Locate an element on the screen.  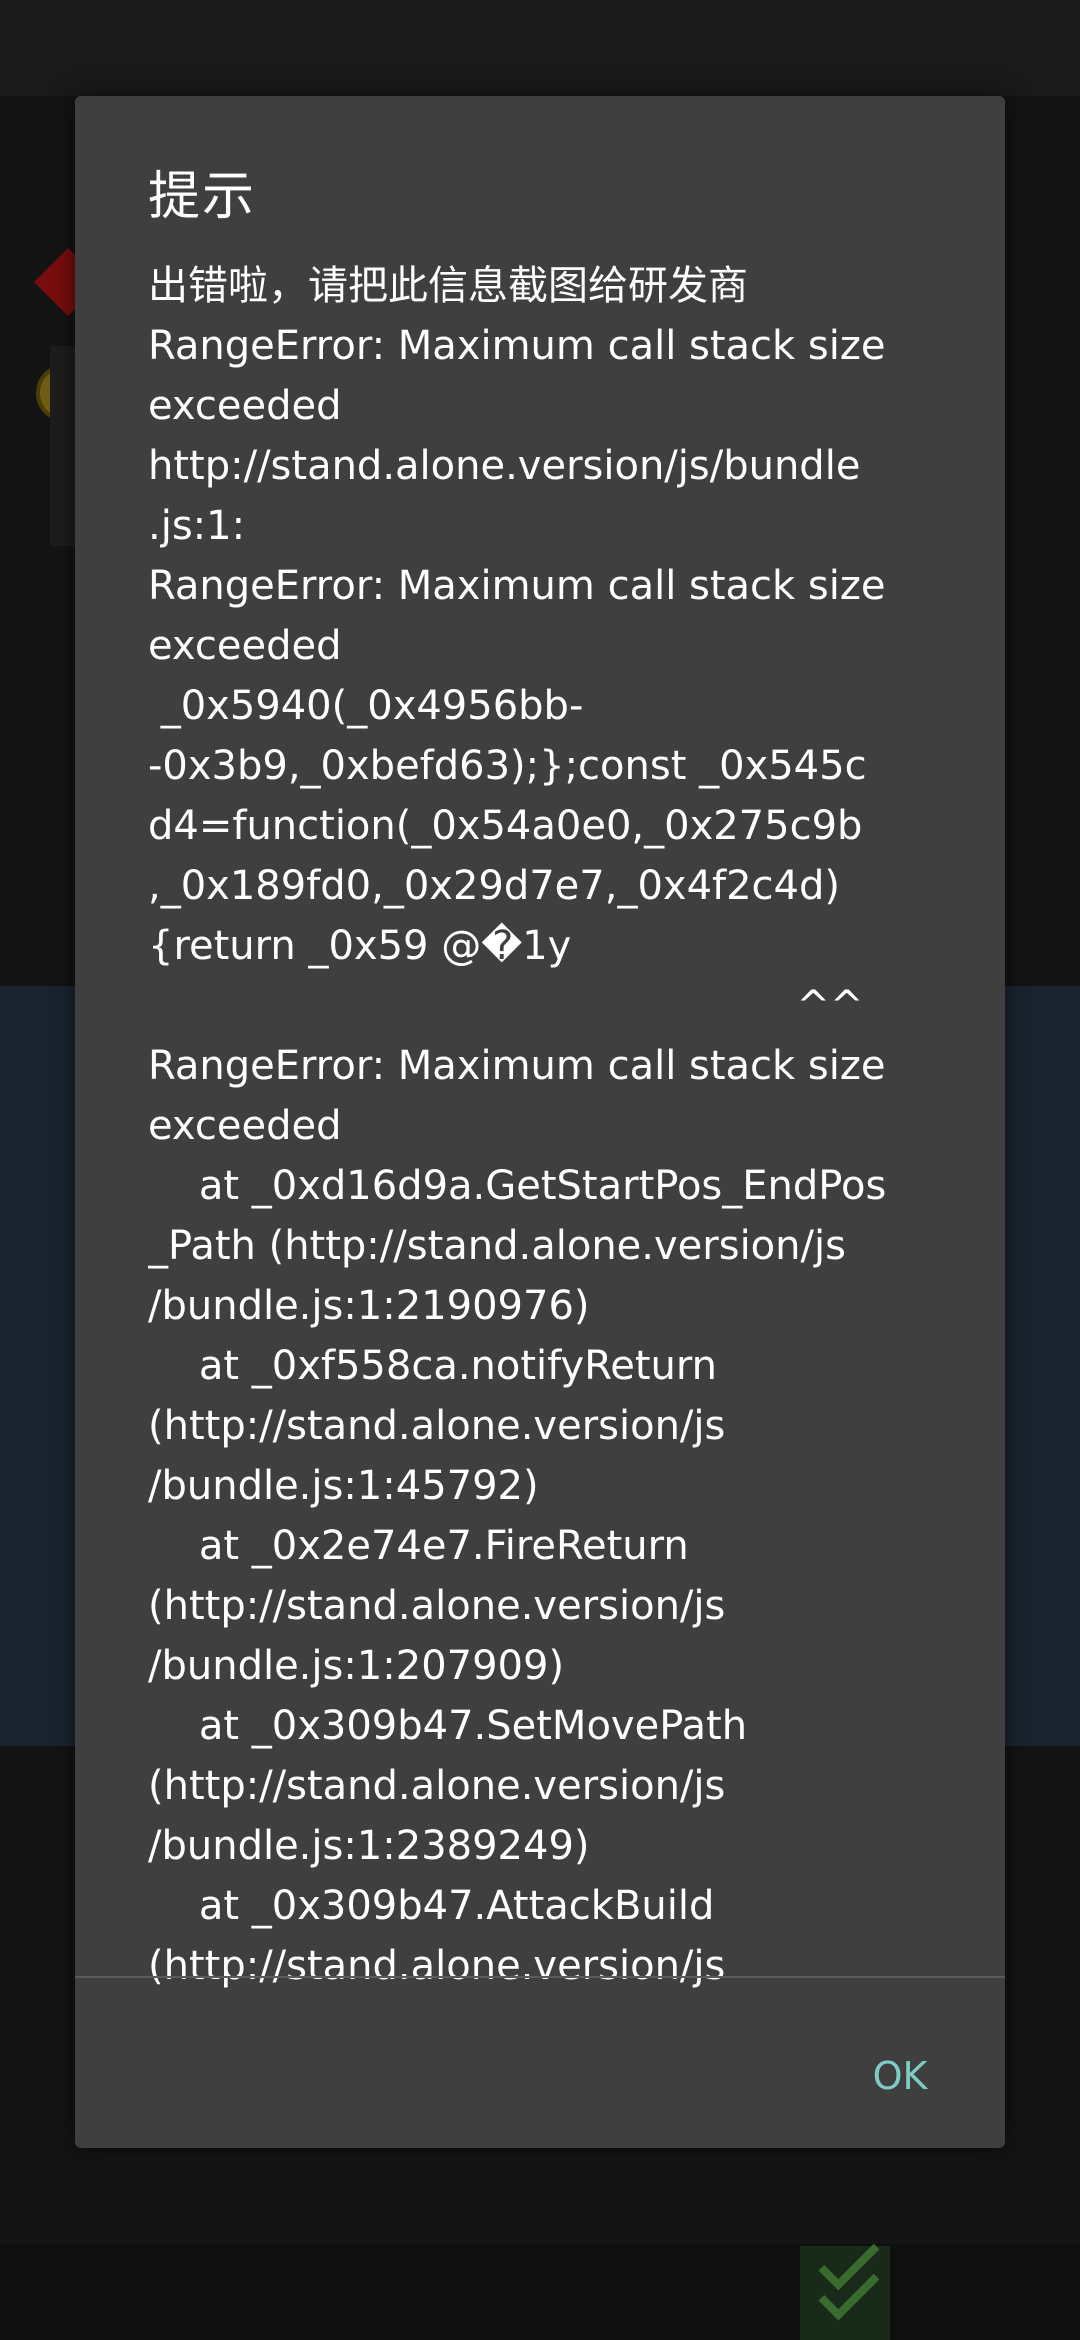
message-line: ^^ is located at coordinates (506, 1006).